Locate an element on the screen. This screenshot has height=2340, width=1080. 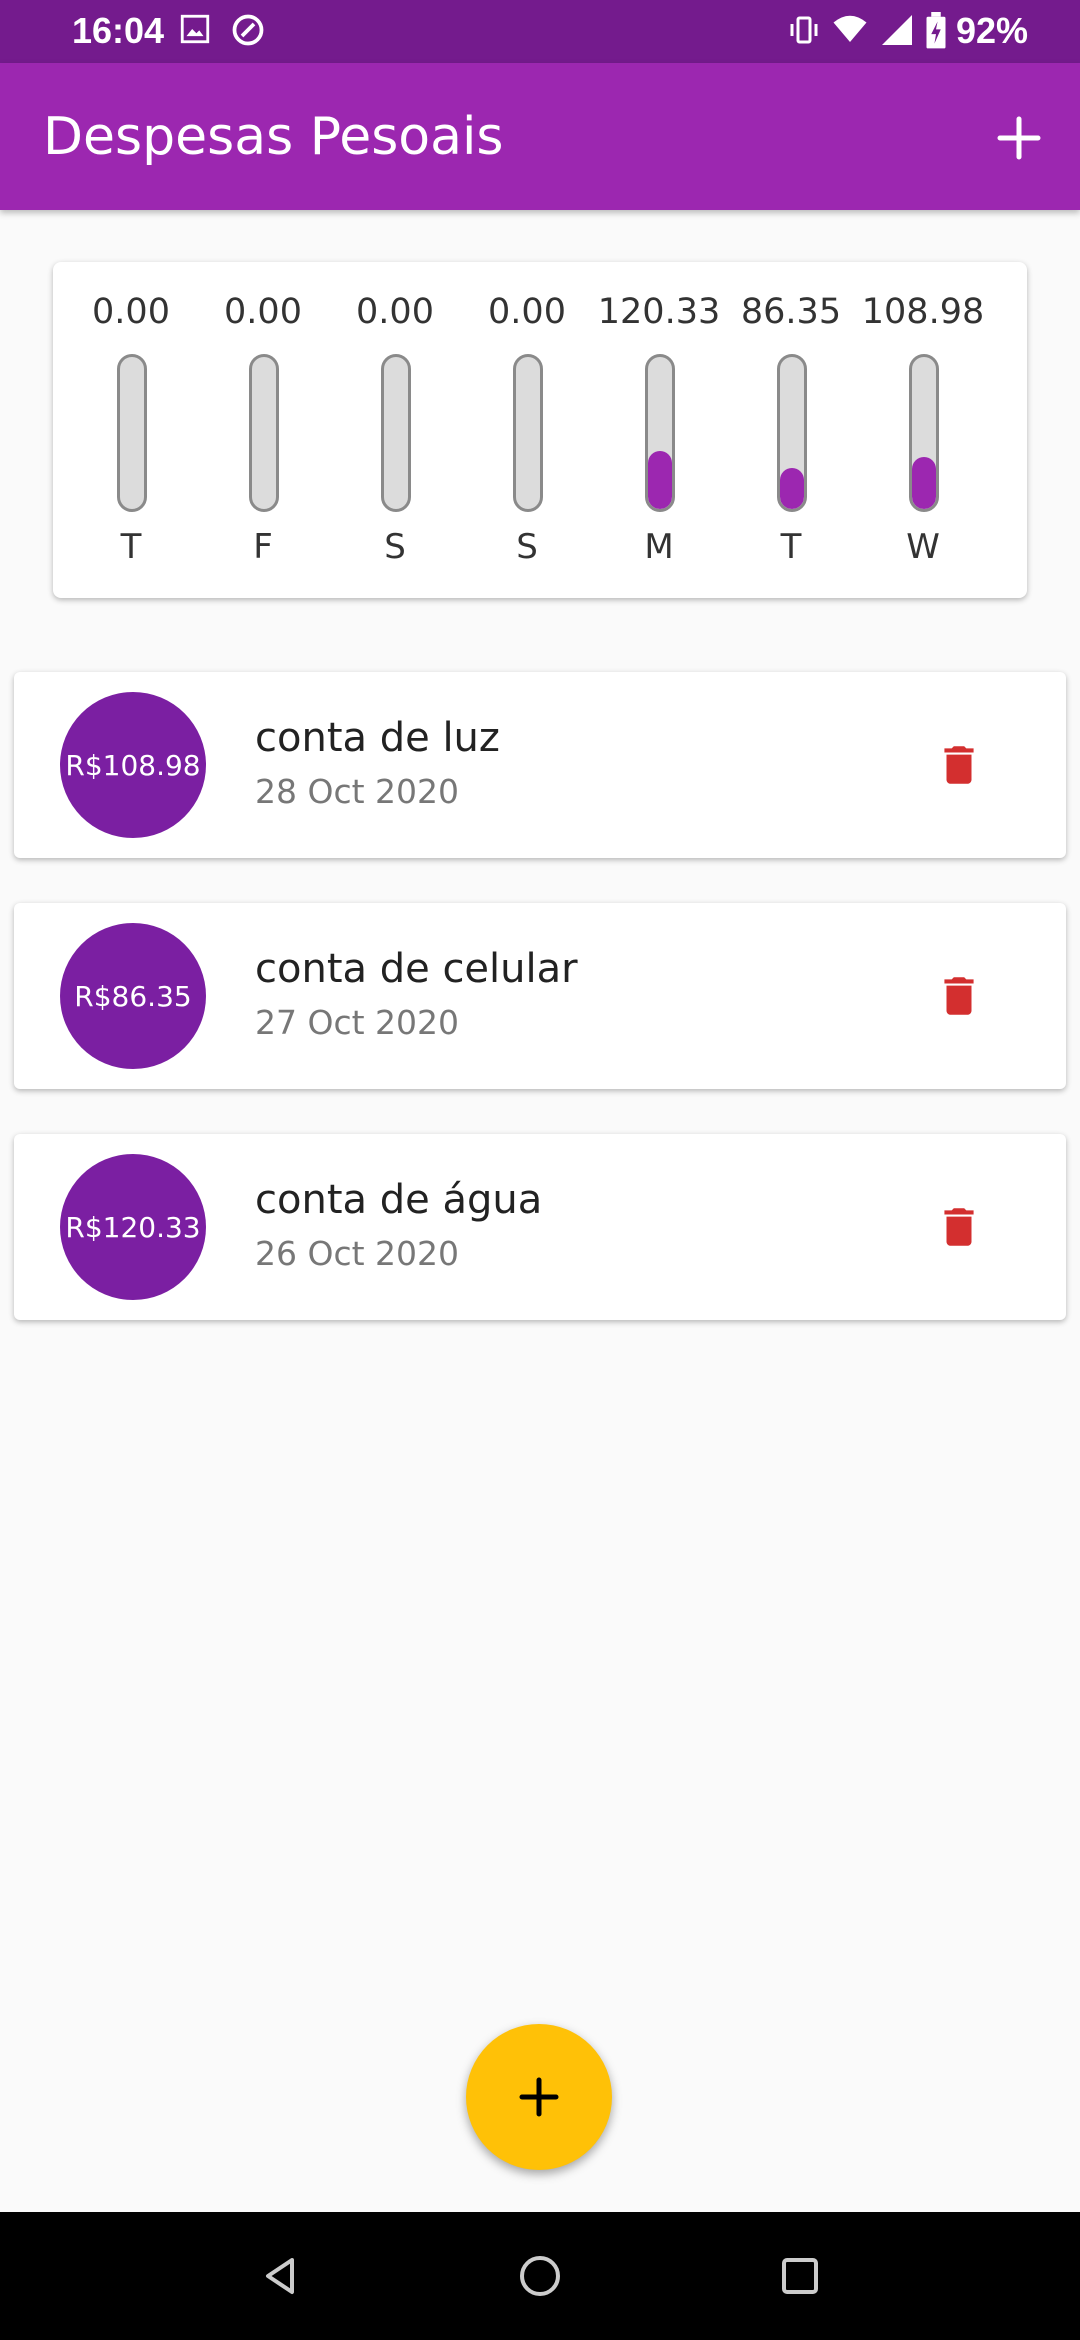
bar-value-label: 120.33 is located at coordinates (659, 312).